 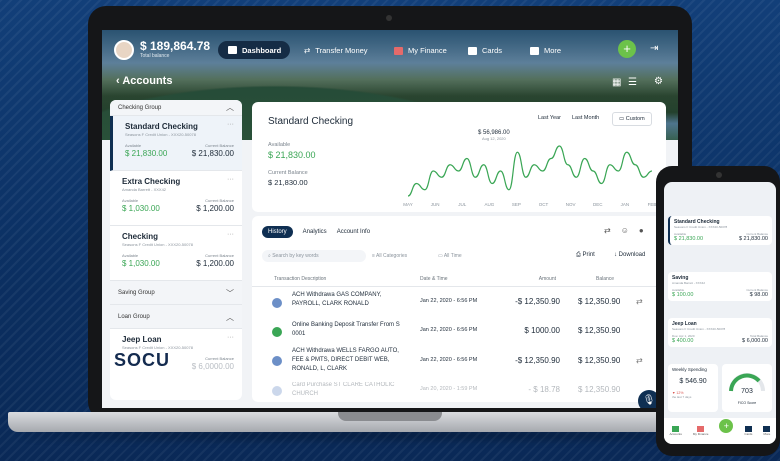 I want to click on nav-transfer-money: ⇄ Transfer Money, so click(x=336, y=50).